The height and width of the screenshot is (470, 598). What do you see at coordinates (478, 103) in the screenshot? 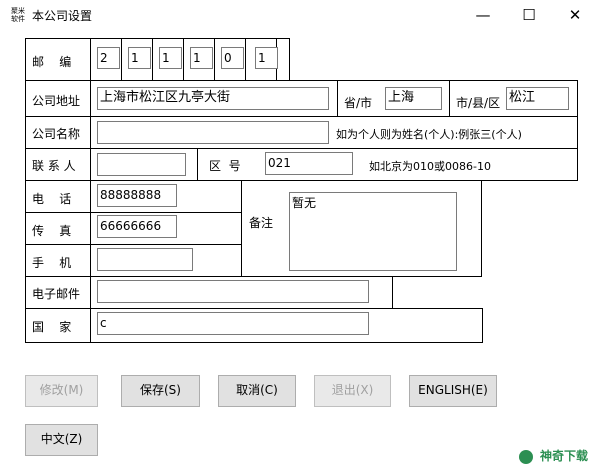
I see `city-label: 市/县/区` at bounding box center [478, 103].